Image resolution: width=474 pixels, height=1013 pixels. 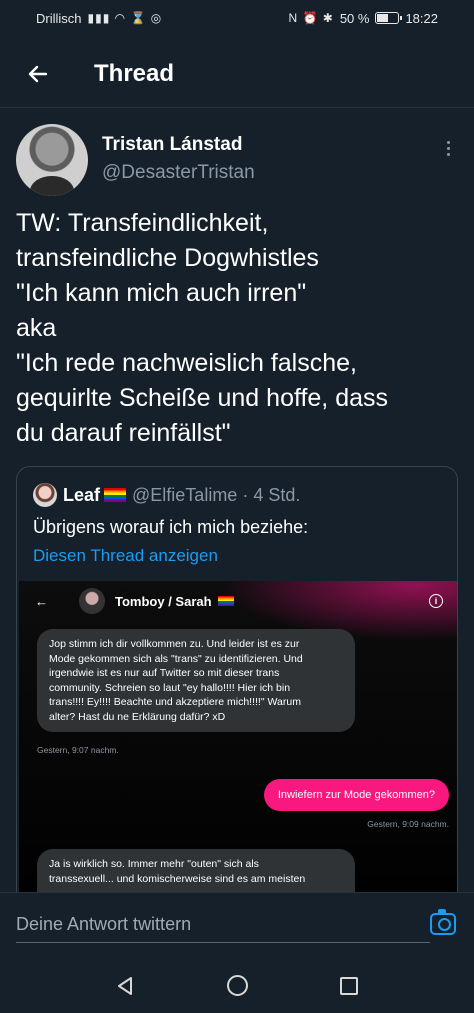 I want to click on tweet-line: transfeindliche Dogwhistles, so click(x=167, y=258).